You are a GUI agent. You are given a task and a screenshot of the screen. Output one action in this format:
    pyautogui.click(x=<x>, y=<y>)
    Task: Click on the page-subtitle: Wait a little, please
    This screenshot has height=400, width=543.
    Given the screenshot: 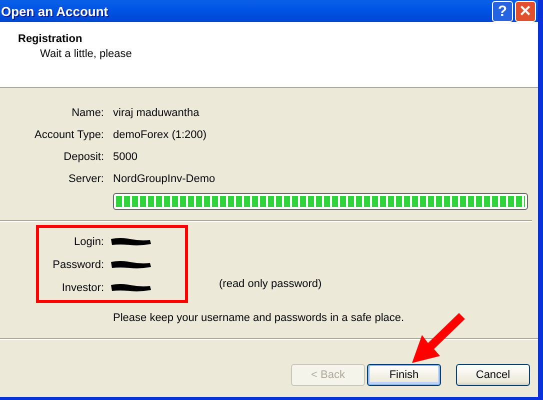 What is the action you would take?
    pyautogui.click(x=86, y=54)
    